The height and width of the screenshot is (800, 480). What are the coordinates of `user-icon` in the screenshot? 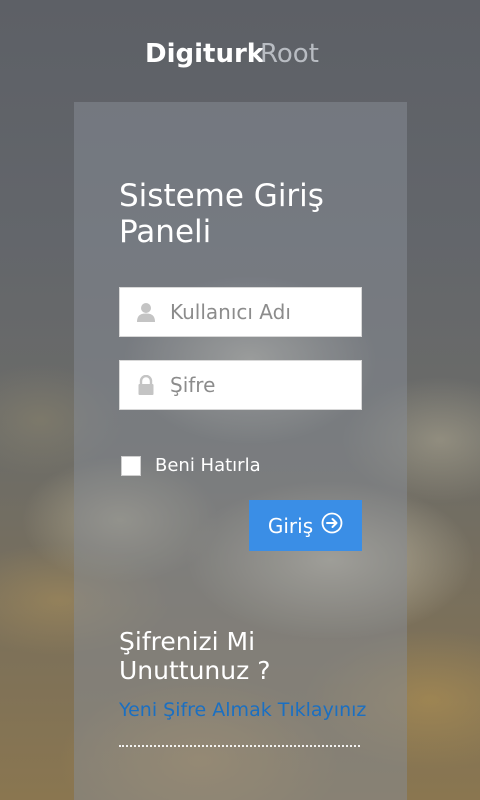 It's located at (146, 312).